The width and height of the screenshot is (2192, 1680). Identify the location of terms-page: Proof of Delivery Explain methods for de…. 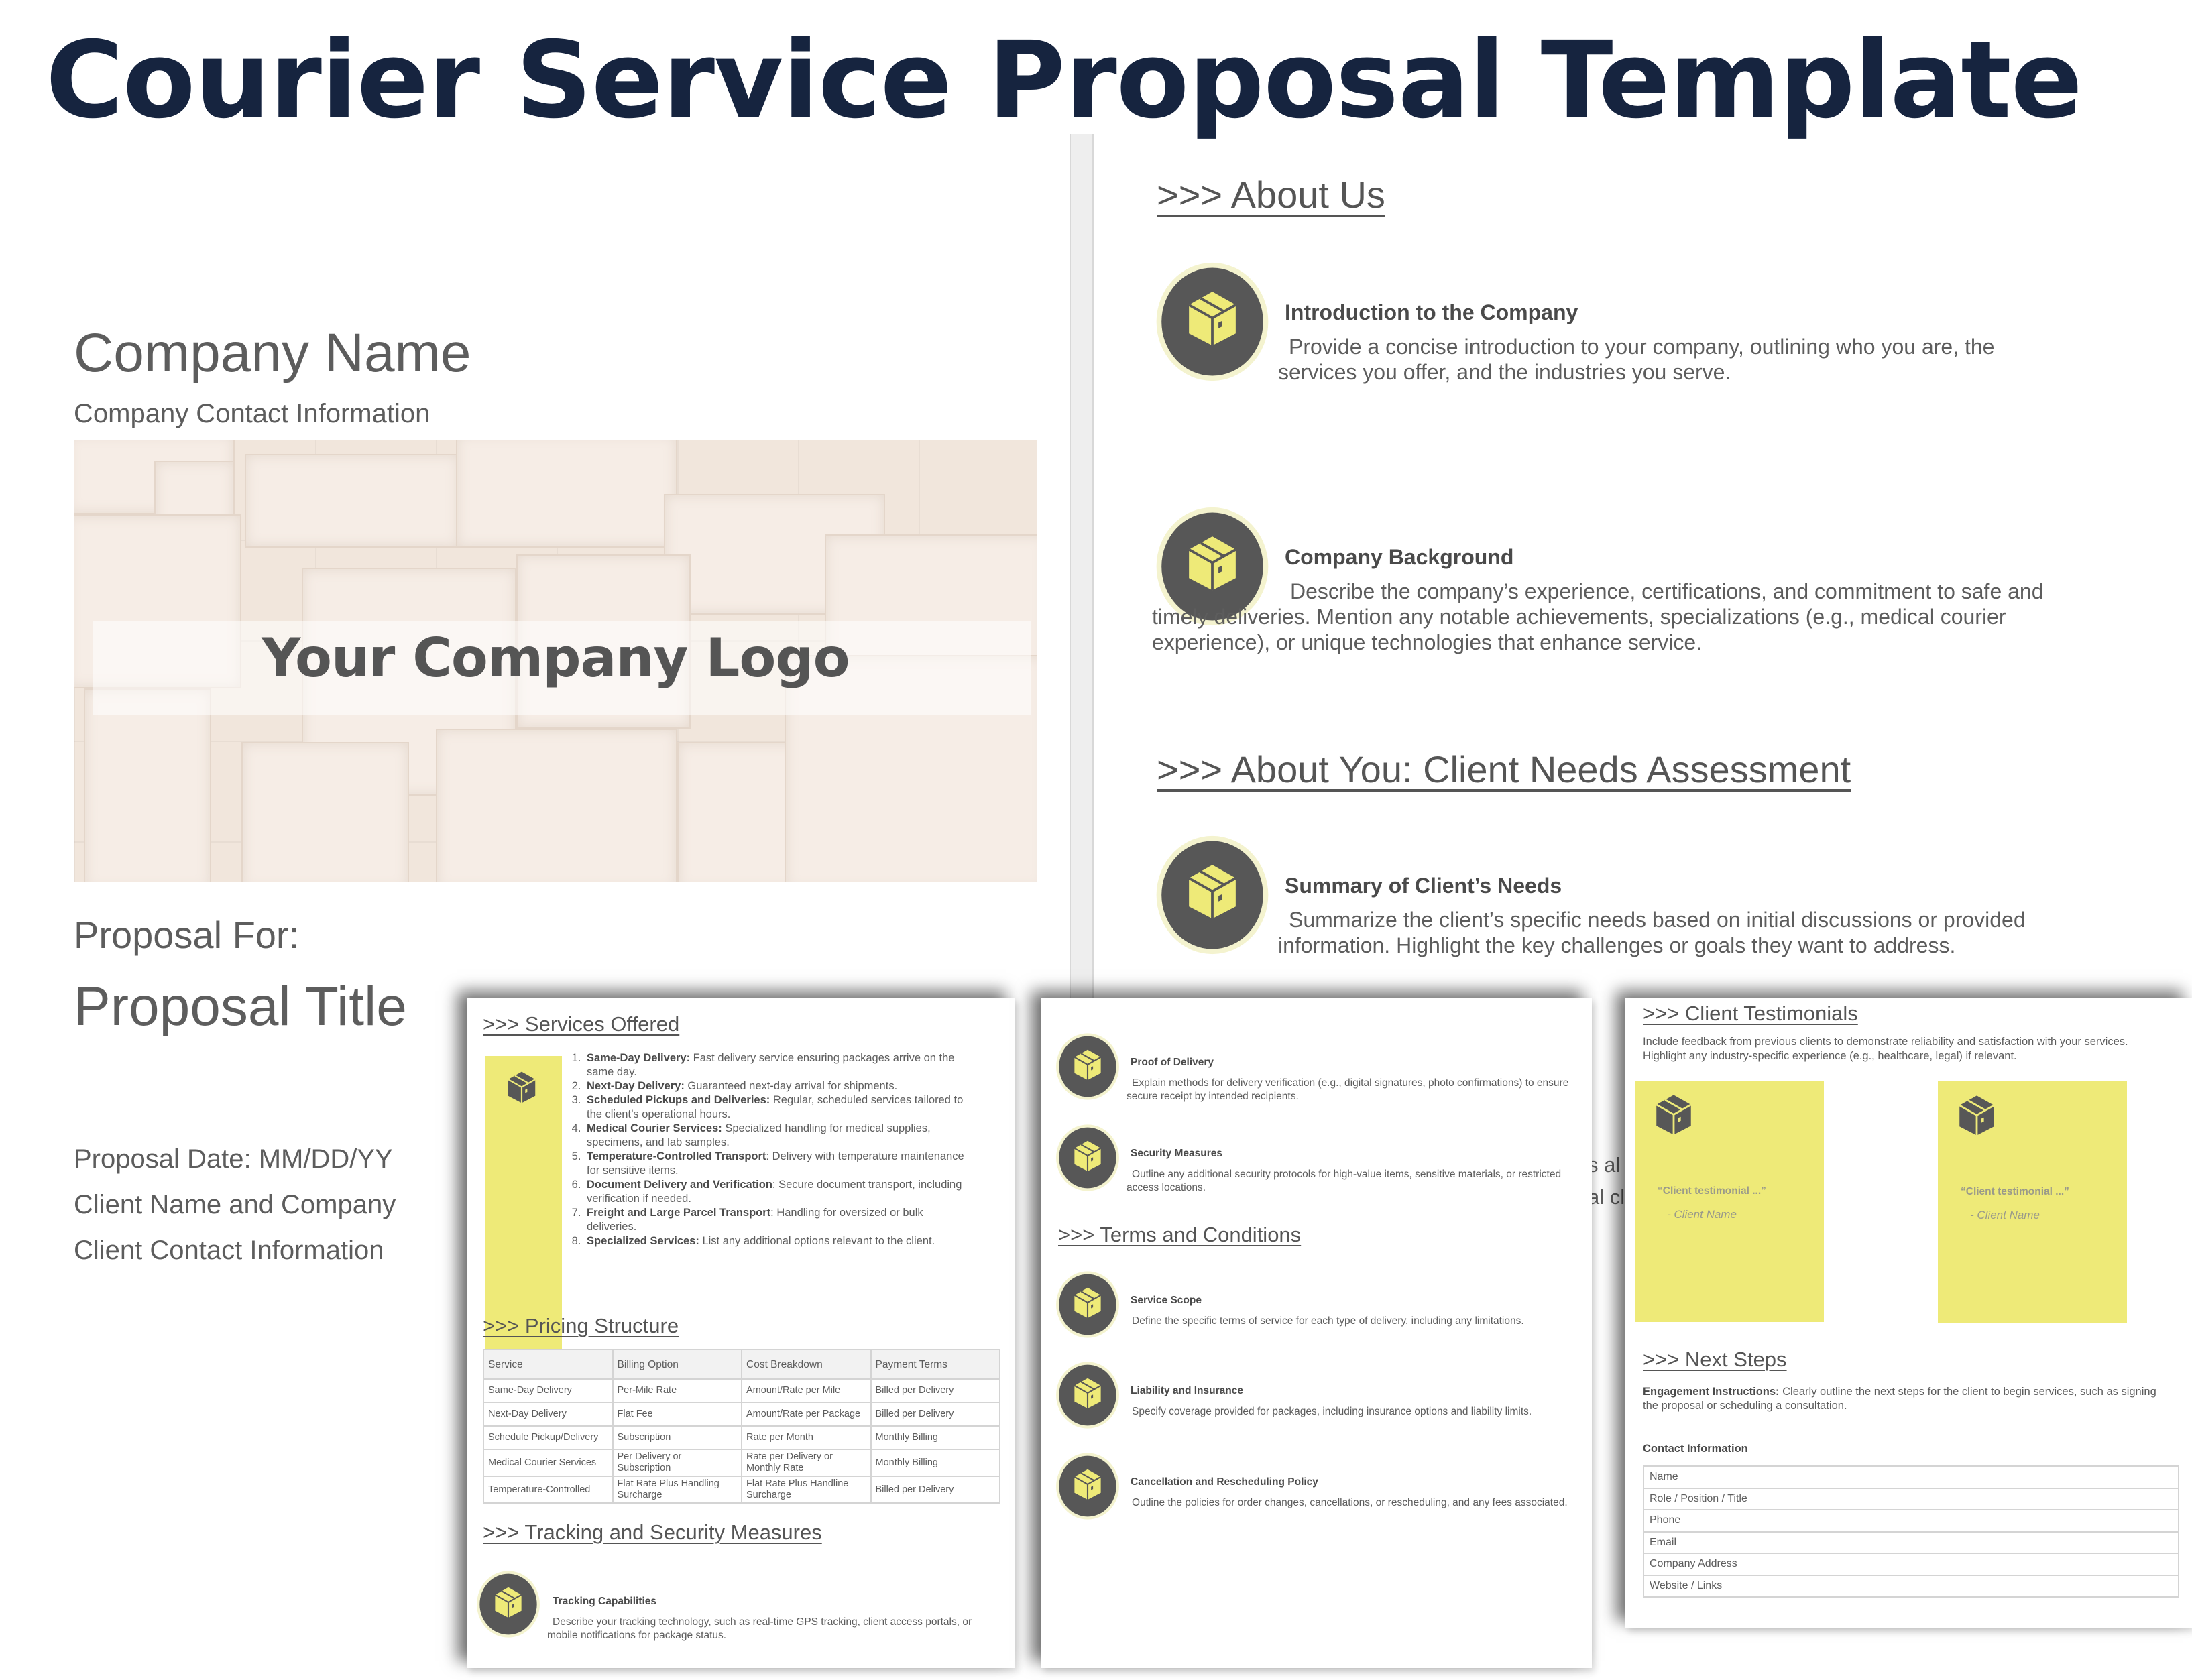
(1316, 1333).